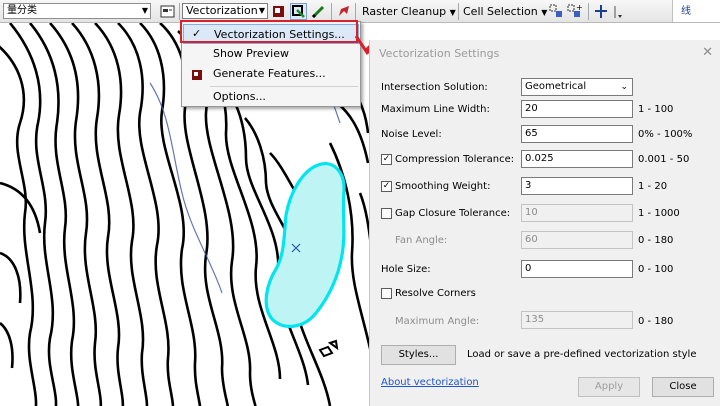 This screenshot has height=406, width=720. Describe the element at coordinates (404, 11) in the screenshot. I see `raster-cleanup-label: Raster Cleanup` at that location.